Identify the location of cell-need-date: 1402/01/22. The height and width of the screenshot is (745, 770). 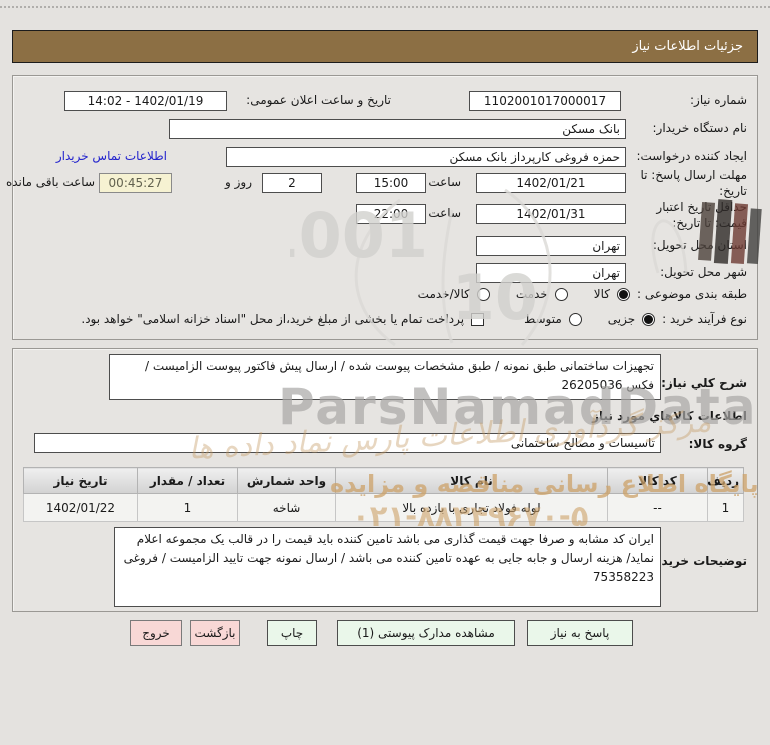
(80, 507).